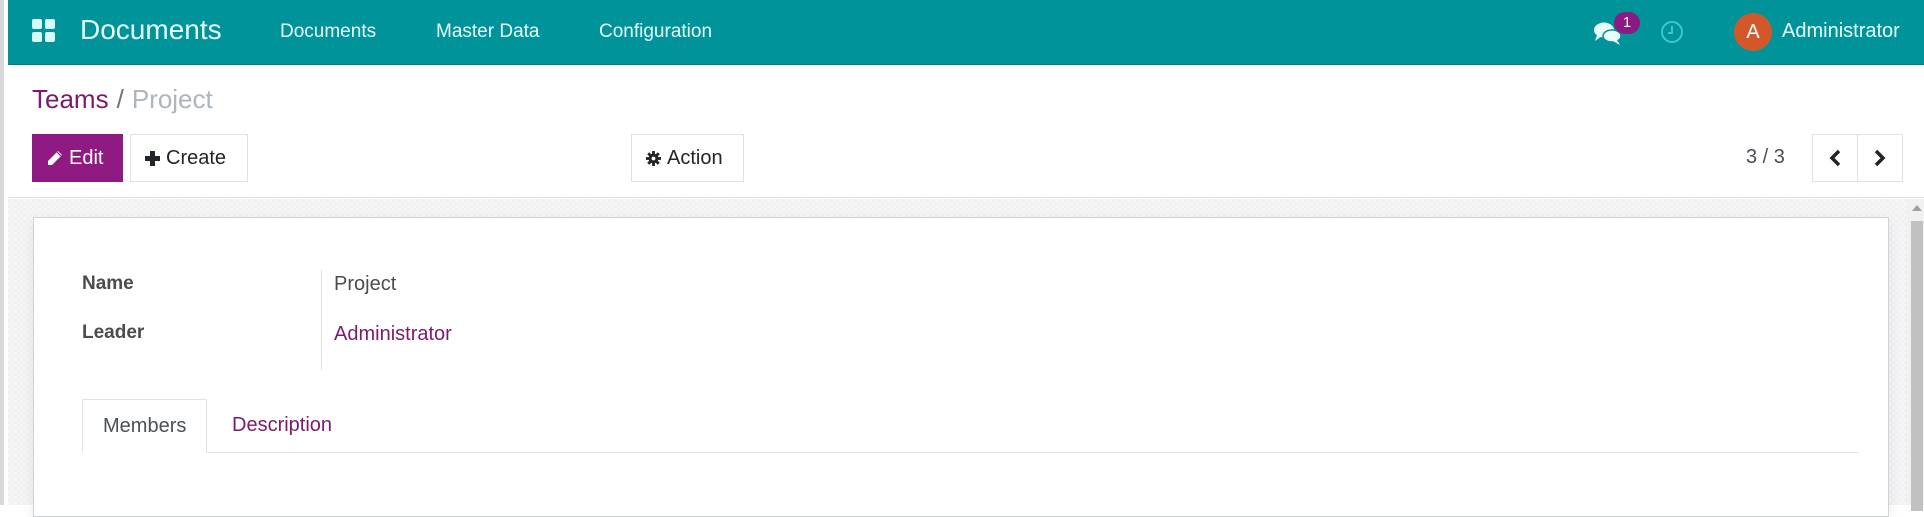  I want to click on action-label: Action, so click(695, 158).